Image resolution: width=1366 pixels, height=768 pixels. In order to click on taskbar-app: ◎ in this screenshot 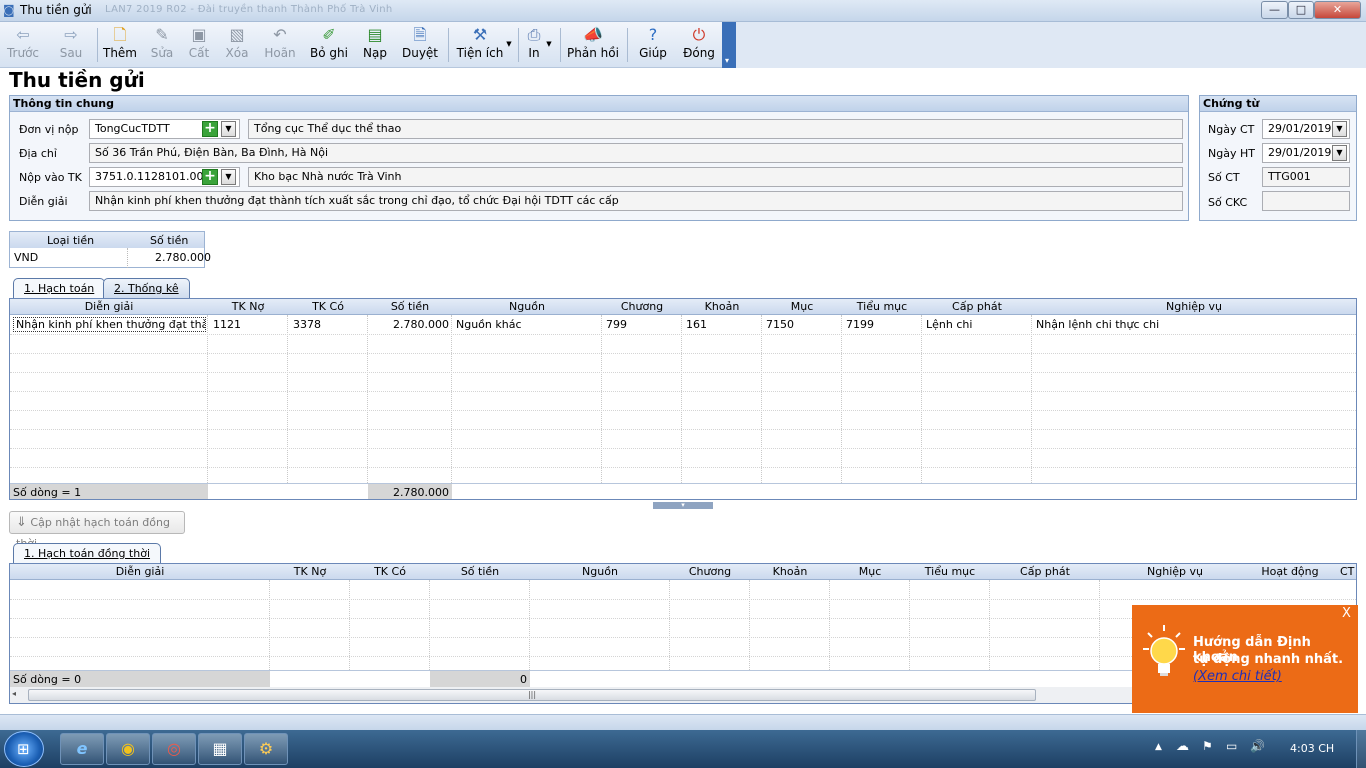, I will do `click(174, 749)`.